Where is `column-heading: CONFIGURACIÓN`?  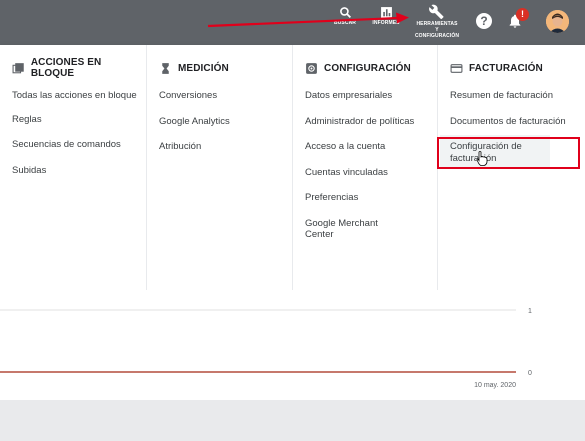 column-heading: CONFIGURACIÓN is located at coordinates (358, 68).